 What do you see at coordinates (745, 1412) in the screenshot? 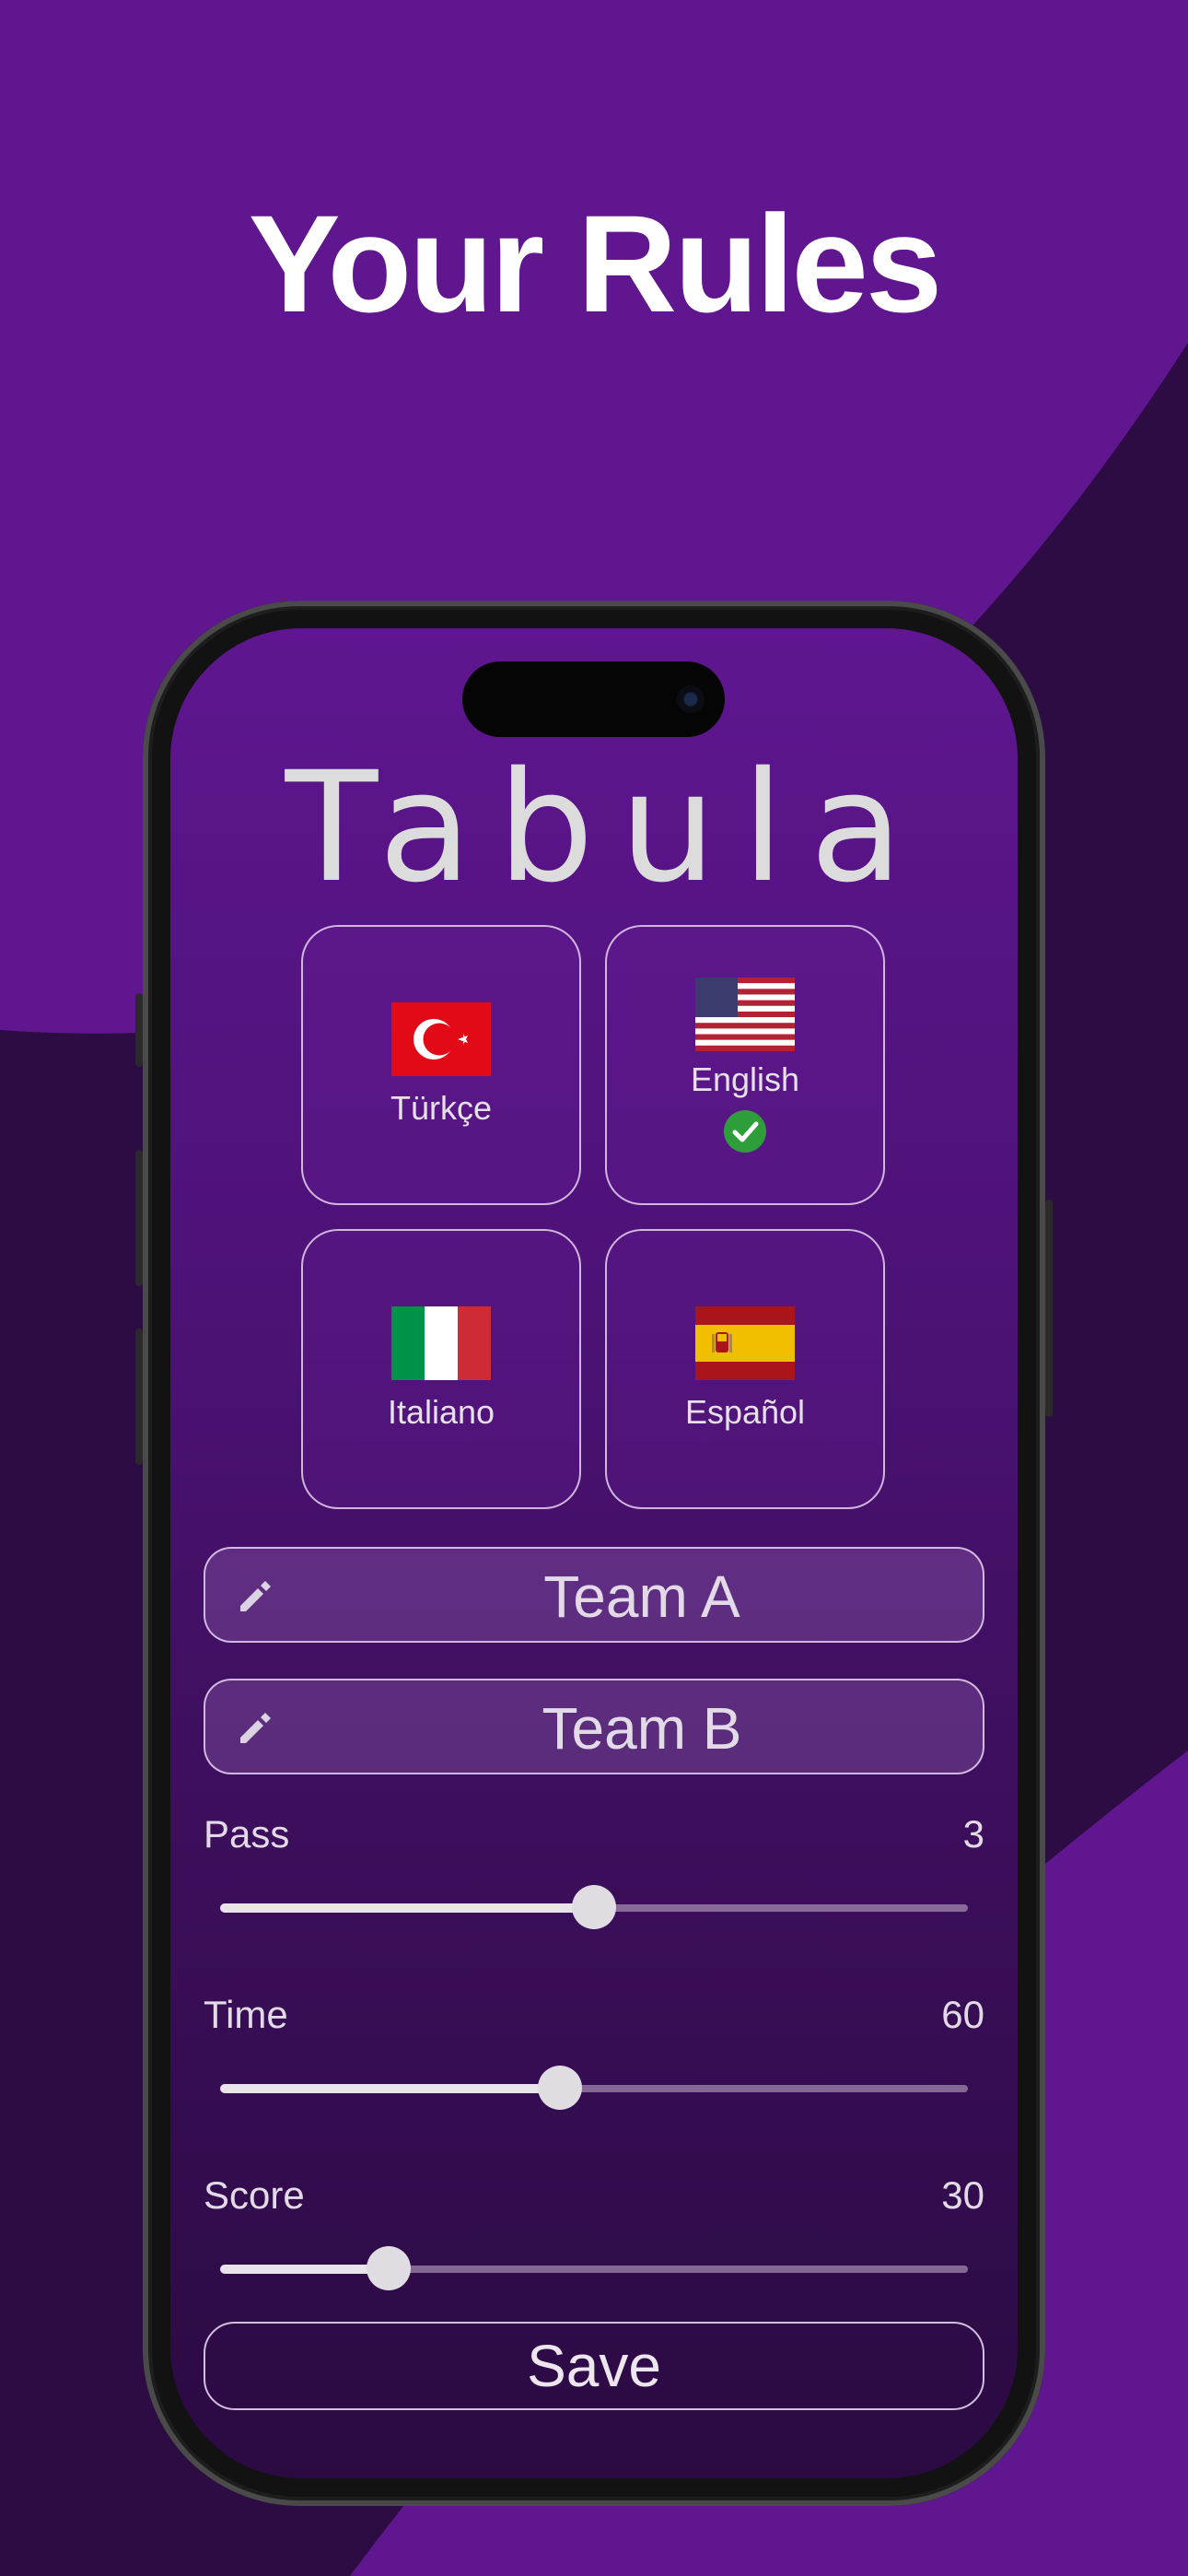
I see `language-label: Español` at bounding box center [745, 1412].